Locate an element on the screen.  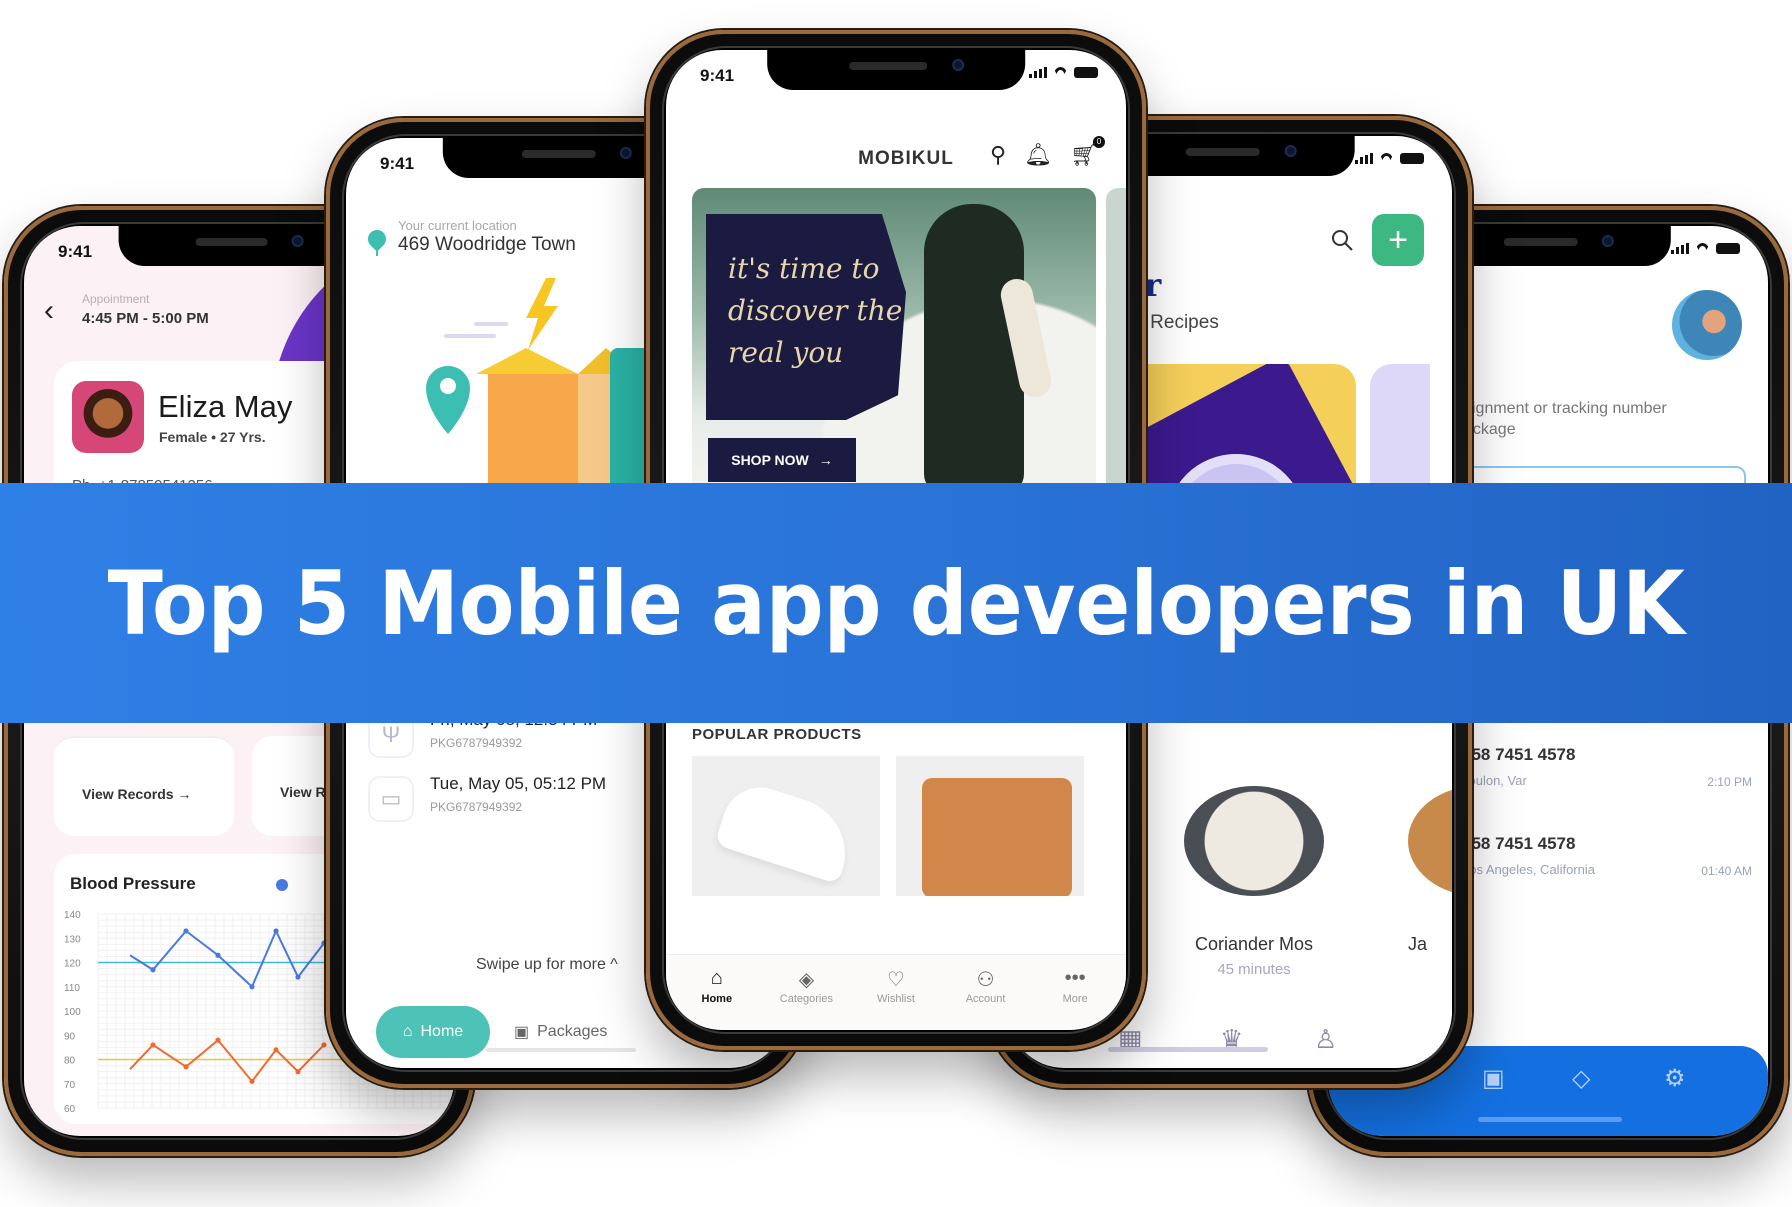
appointment-label: Appointment is located at coordinates (116, 299).